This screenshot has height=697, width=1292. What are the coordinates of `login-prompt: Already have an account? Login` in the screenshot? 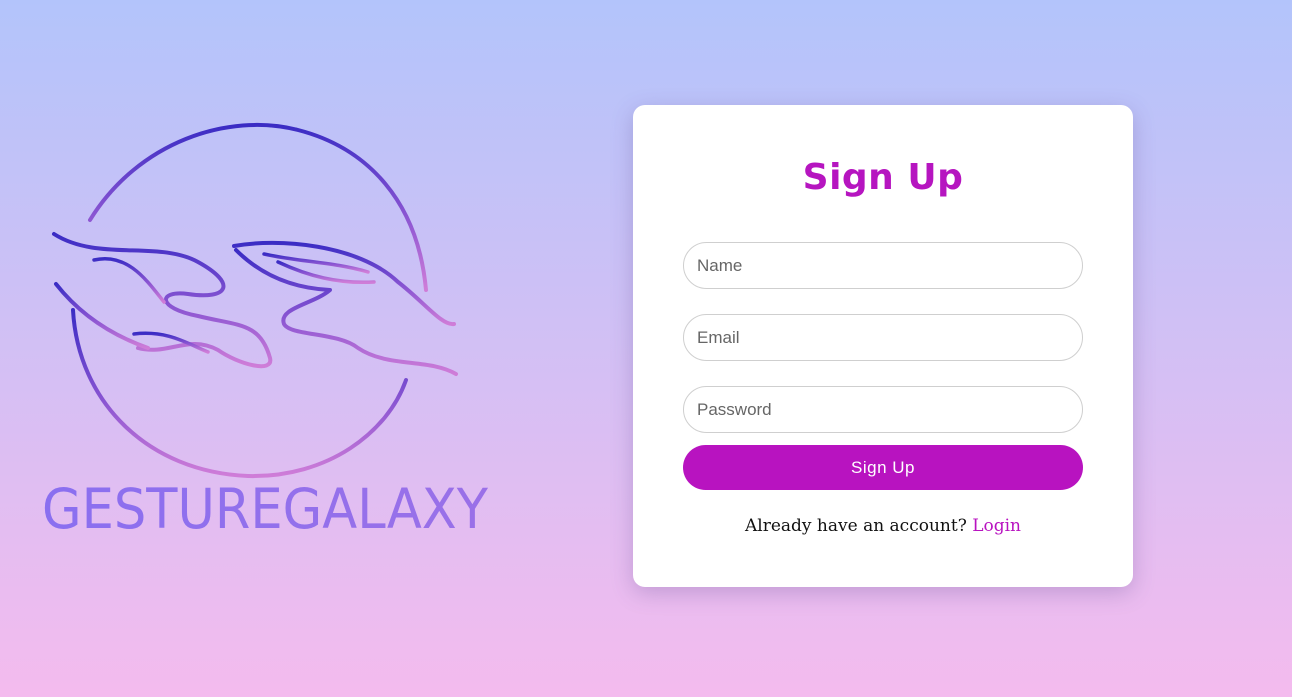 It's located at (883, 526).